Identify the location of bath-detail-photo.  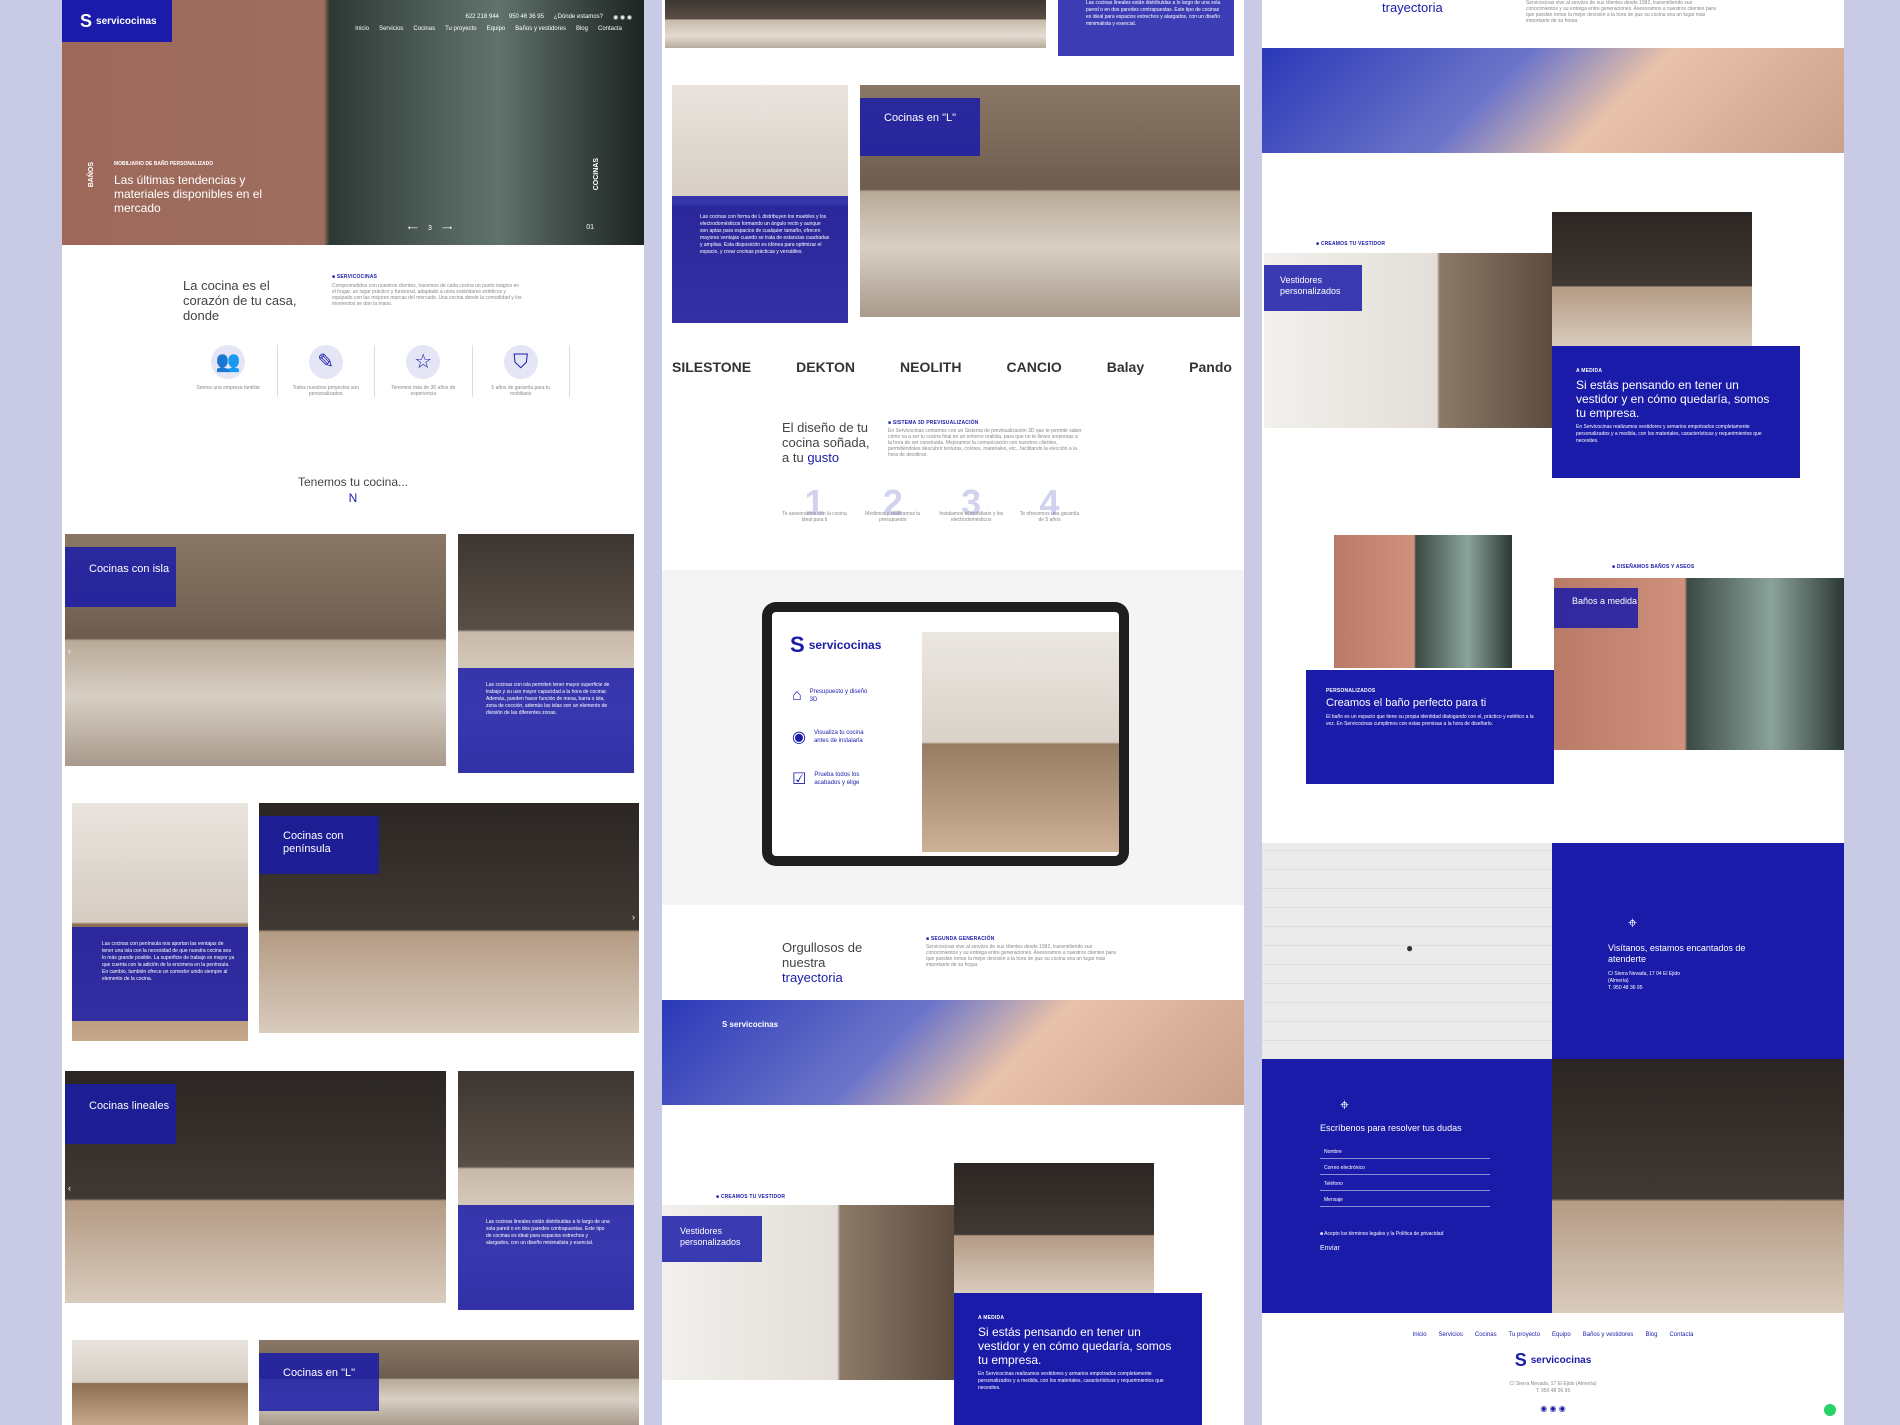
(1423, 601).